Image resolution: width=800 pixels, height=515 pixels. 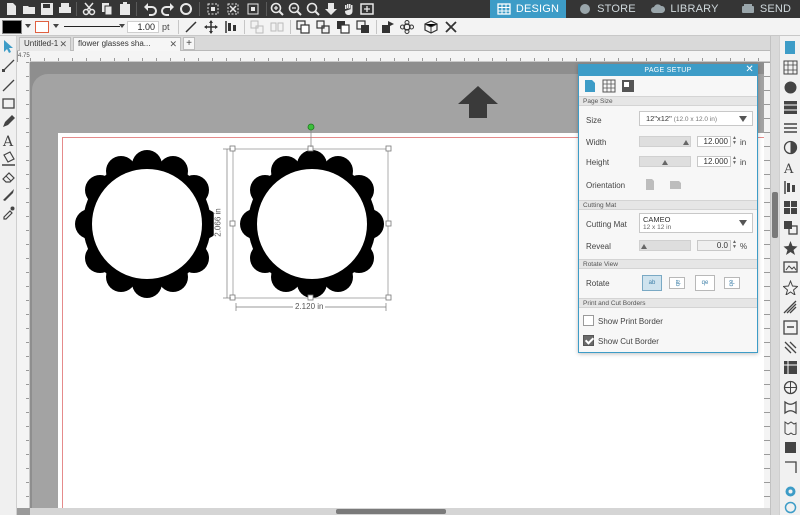 I want to click on rotate-180-button: qe, so click(x=705, y=283).